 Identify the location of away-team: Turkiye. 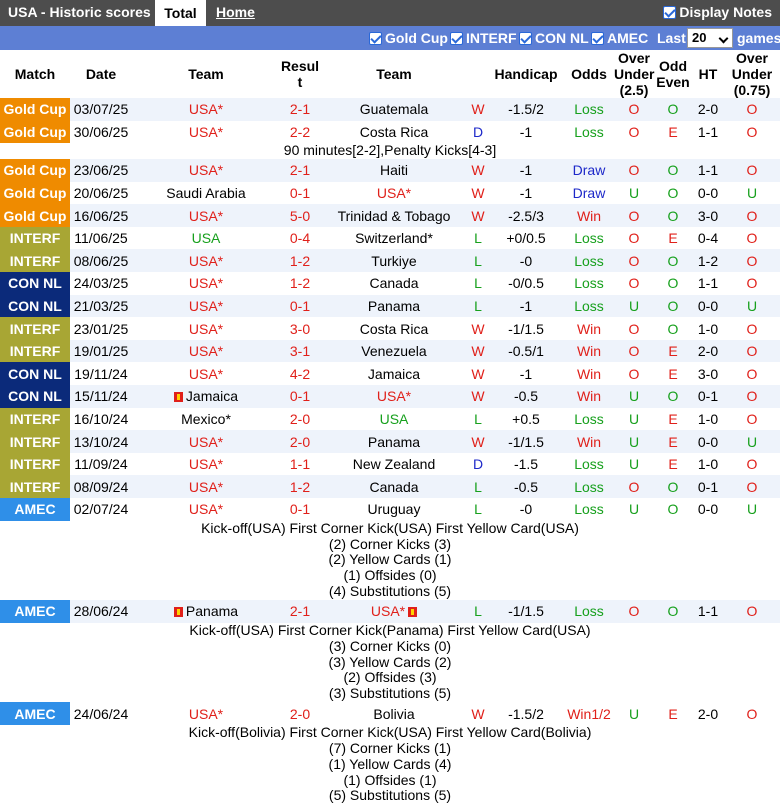
(394, 261).